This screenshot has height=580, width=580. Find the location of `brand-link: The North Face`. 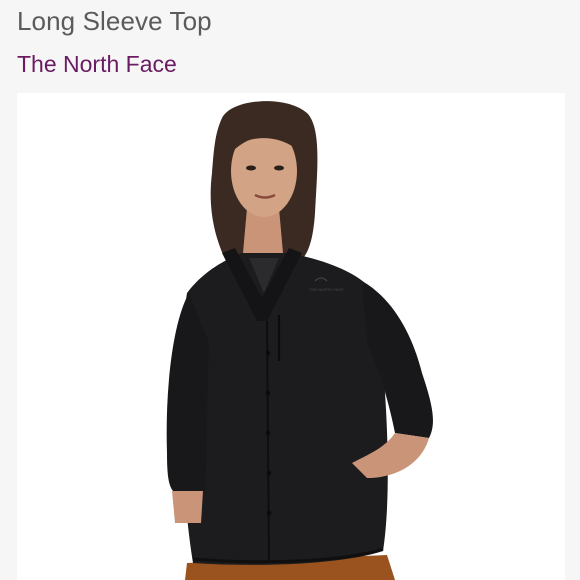

brand-link: The North Face is located at coordinates (97, 64).